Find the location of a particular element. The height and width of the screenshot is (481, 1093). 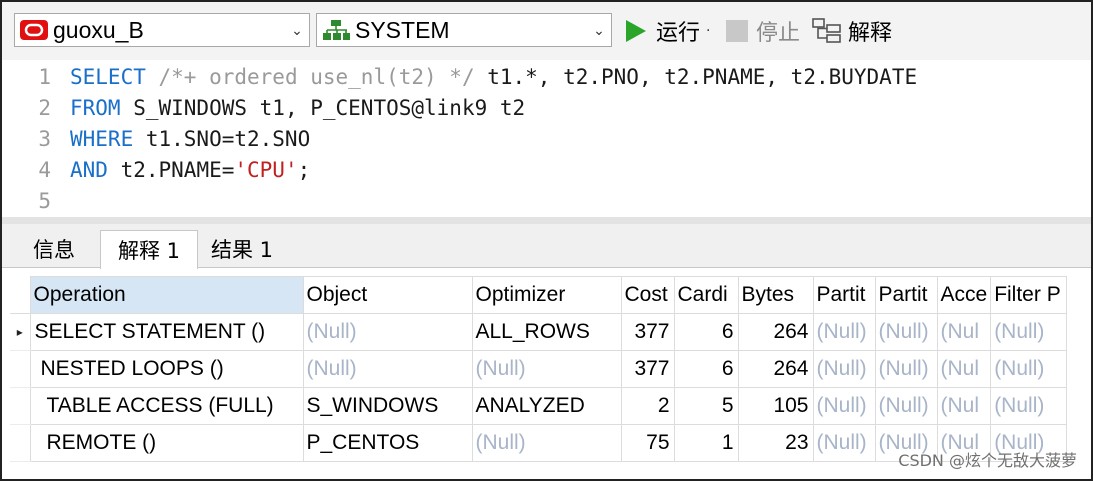

tab-info: 信息 is located at coordinates (54, 249).